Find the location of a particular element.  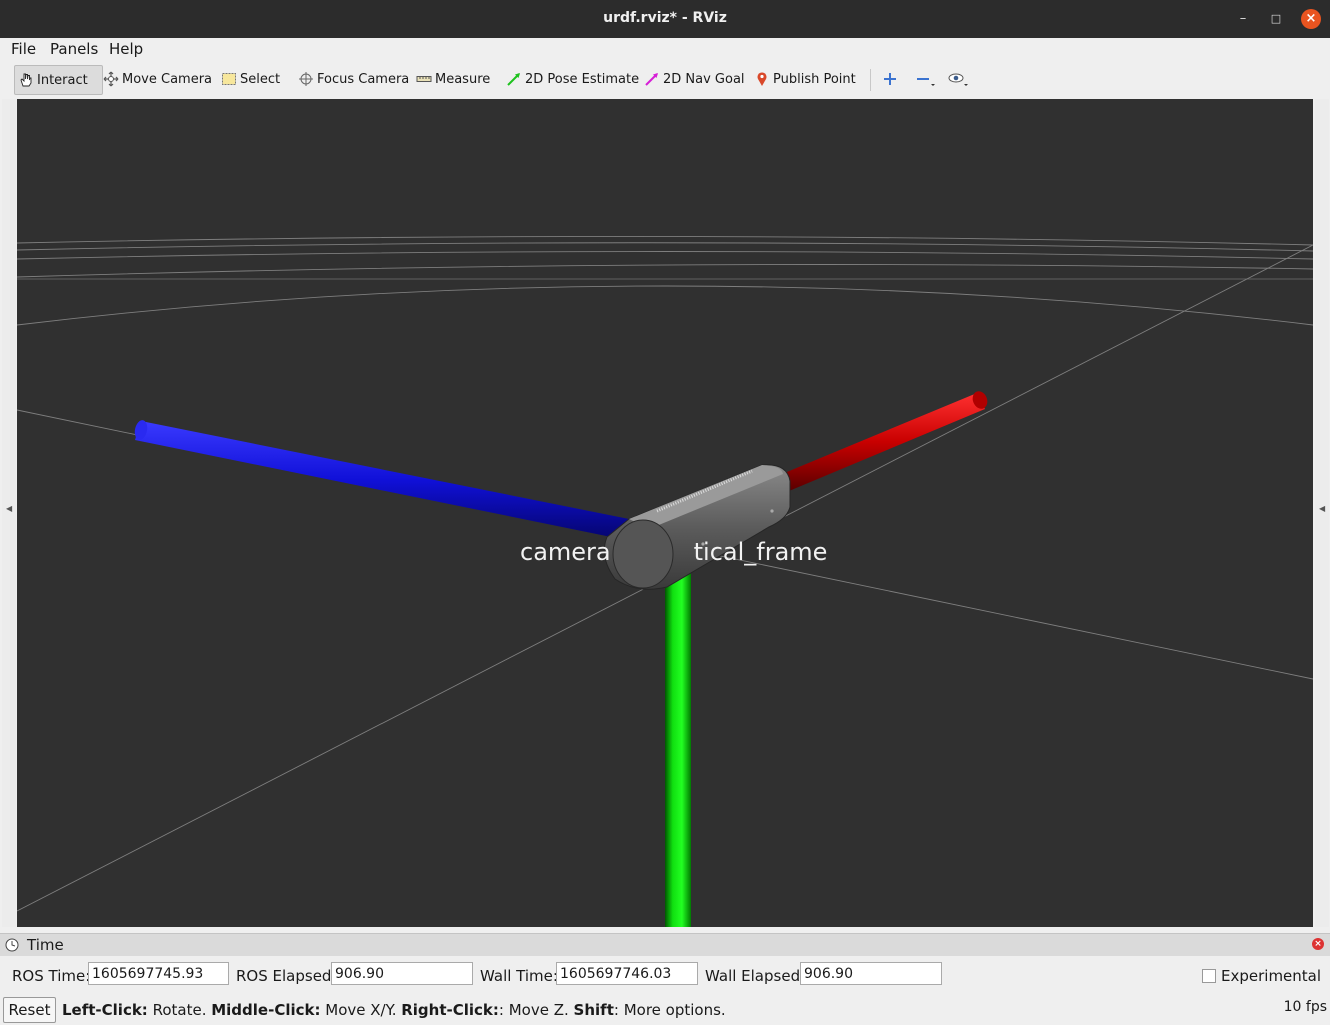

remove-tool-icon is located at coordinates (926, 82).